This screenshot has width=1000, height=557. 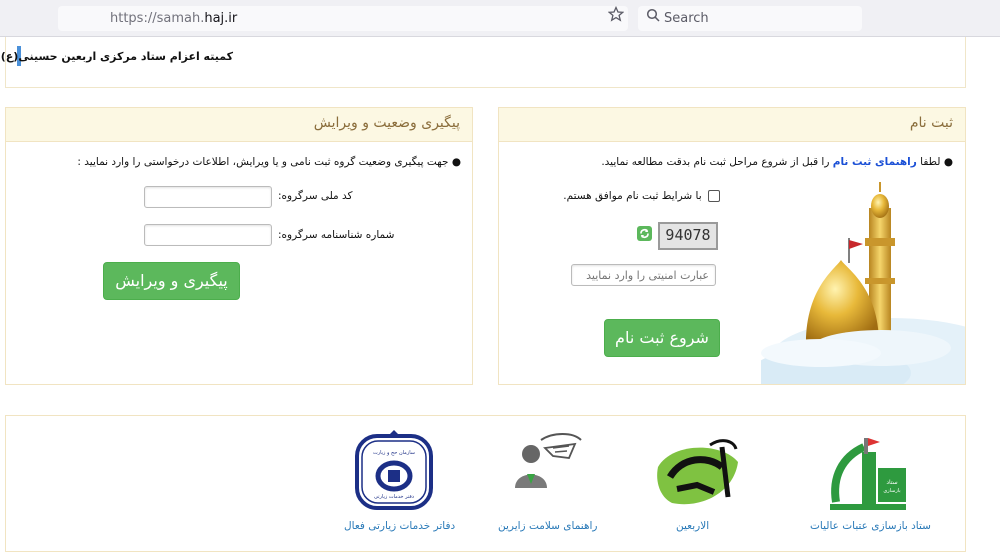 I want to click on svg-text: سازمان حج و زیارت, so click(x=394, y=453).